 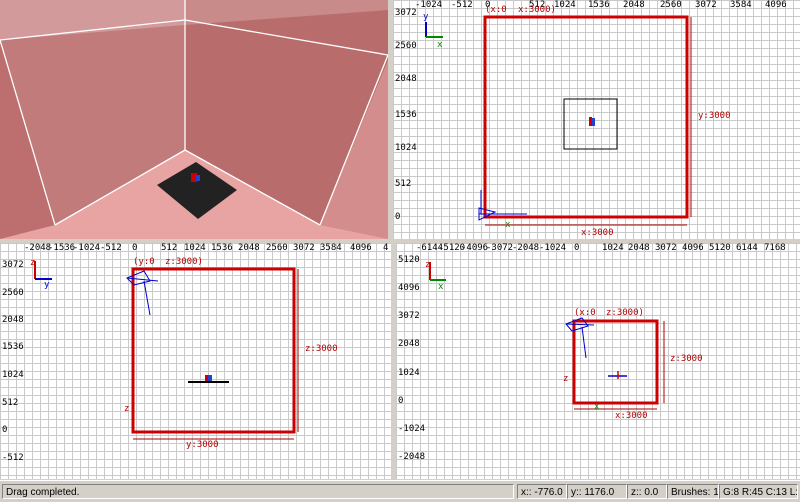 I want to click on front-view-drawing, so click(x=547, y=336).